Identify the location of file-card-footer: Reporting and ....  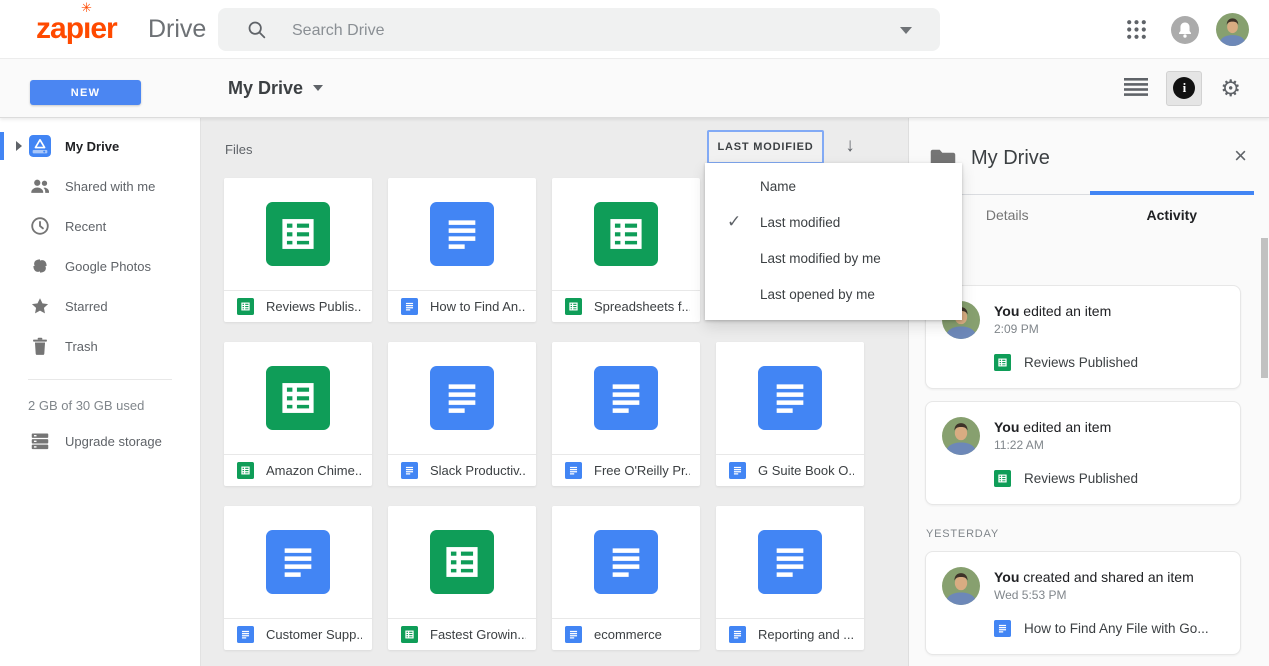
(790, 634).